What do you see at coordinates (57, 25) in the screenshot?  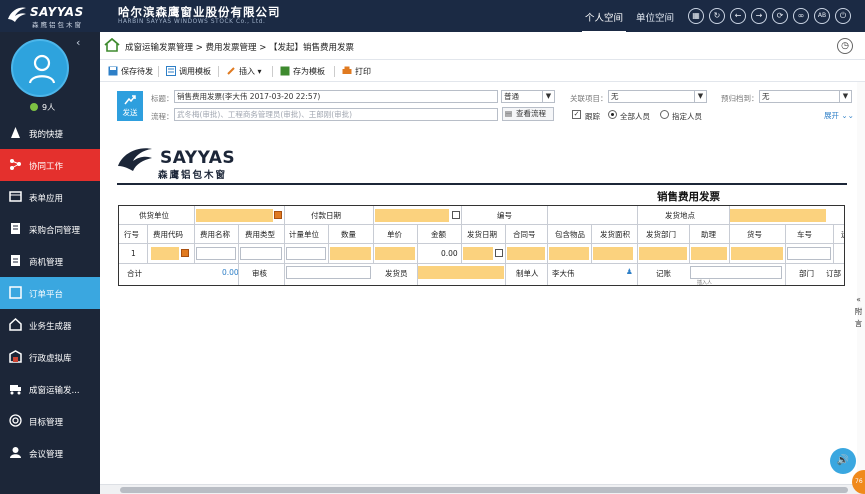 I see `brand-sub: 森鹰铝包木窗` at bounding box center [57, 25].